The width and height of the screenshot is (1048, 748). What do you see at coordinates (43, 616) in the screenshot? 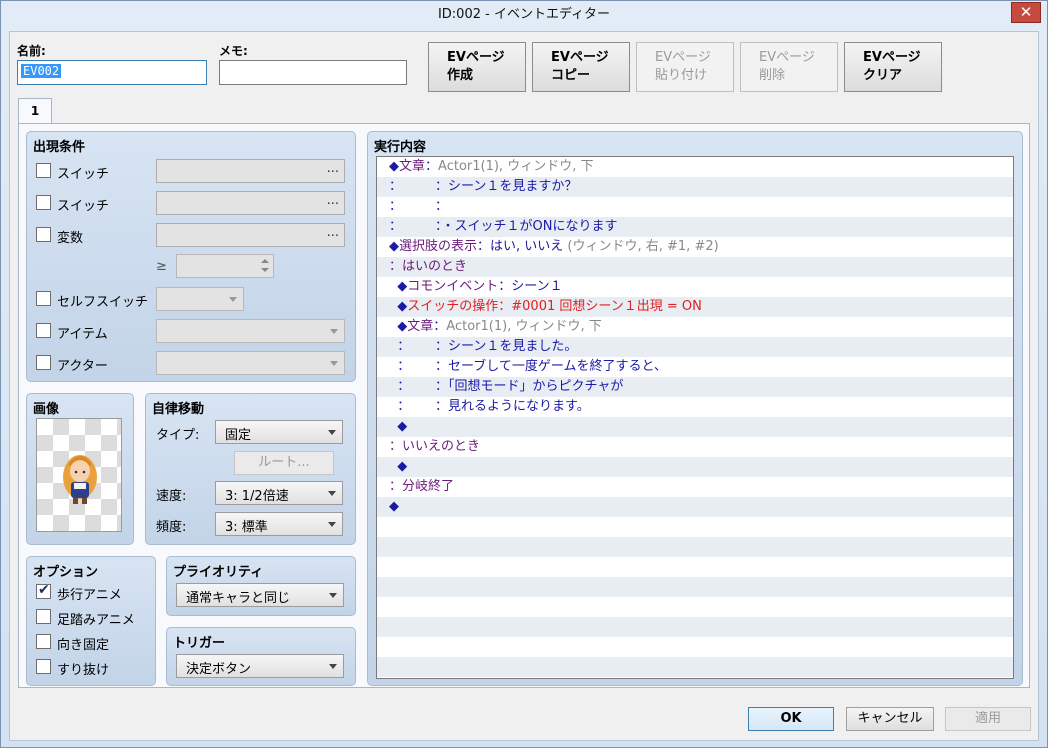
I see `stepping-anime-checkbox` at bounding box center [43, 616].